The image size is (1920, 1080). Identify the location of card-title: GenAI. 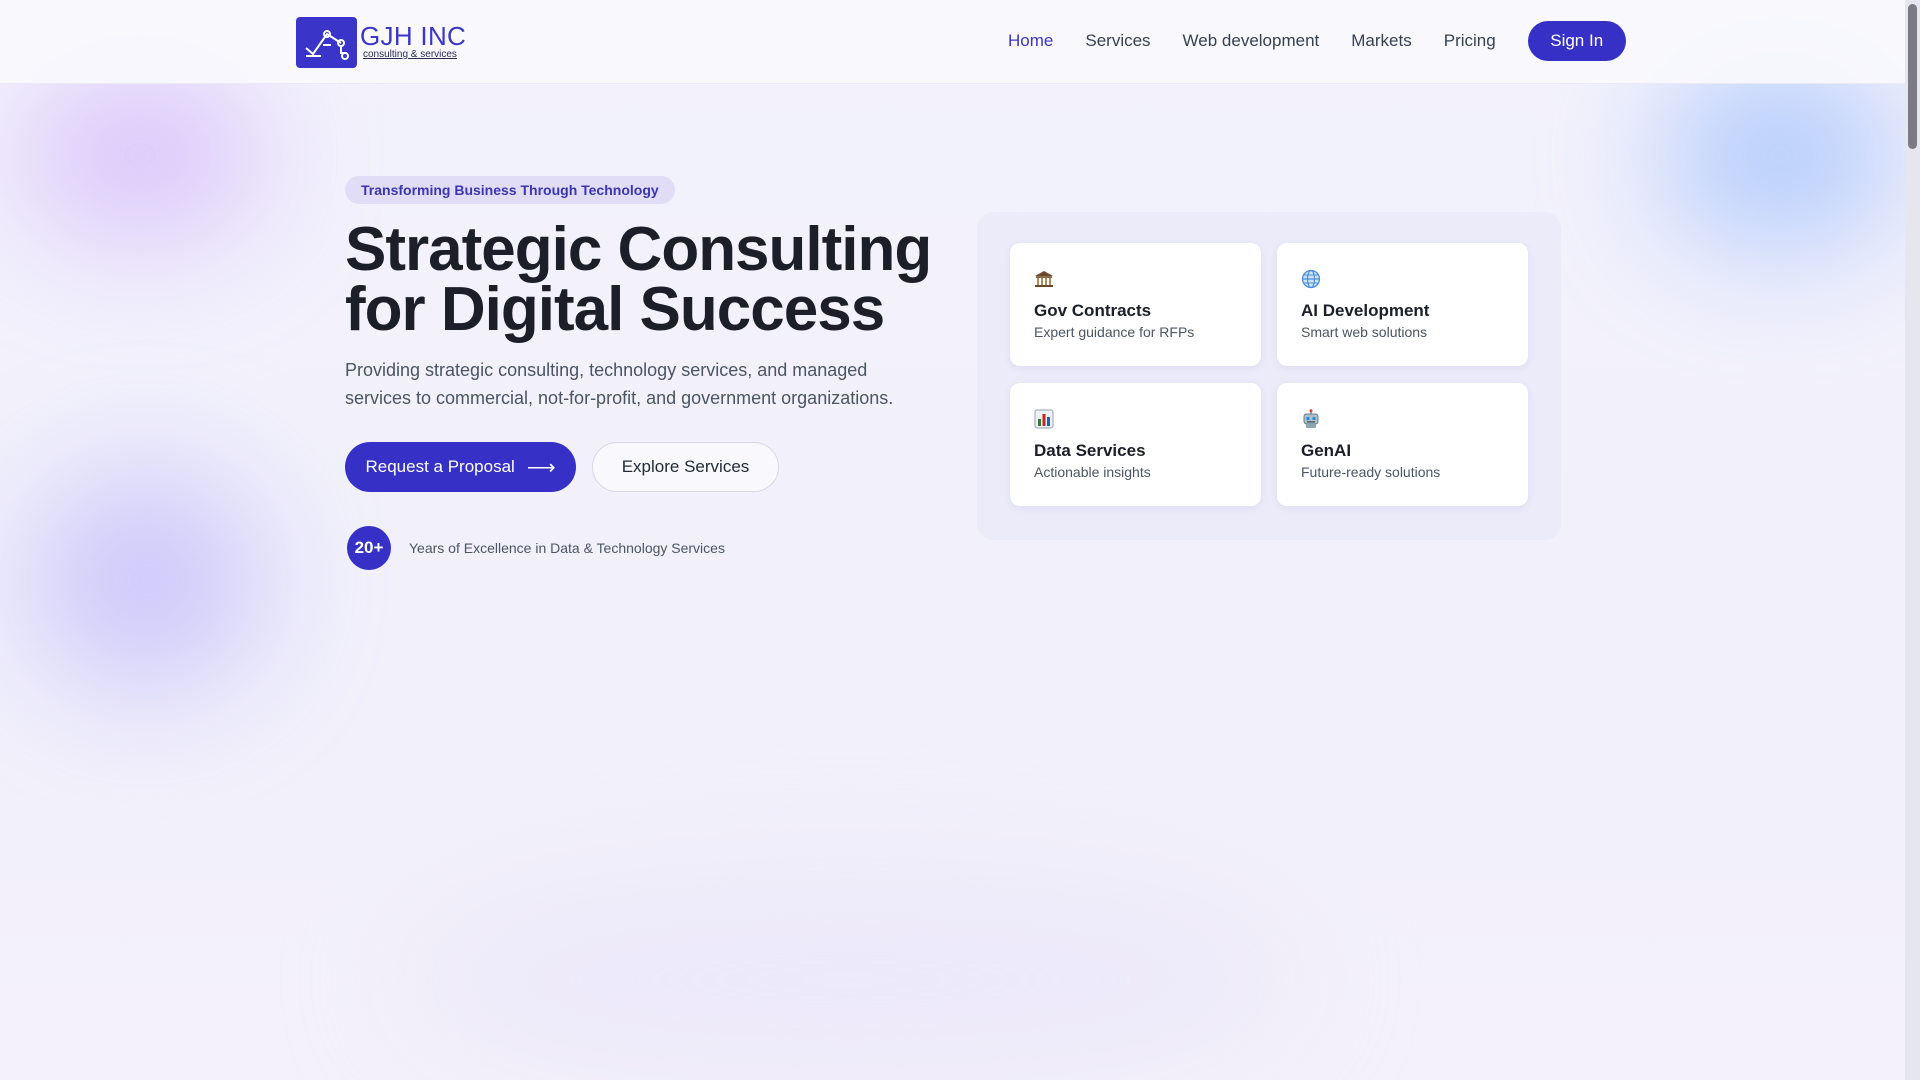
(1326, 450).